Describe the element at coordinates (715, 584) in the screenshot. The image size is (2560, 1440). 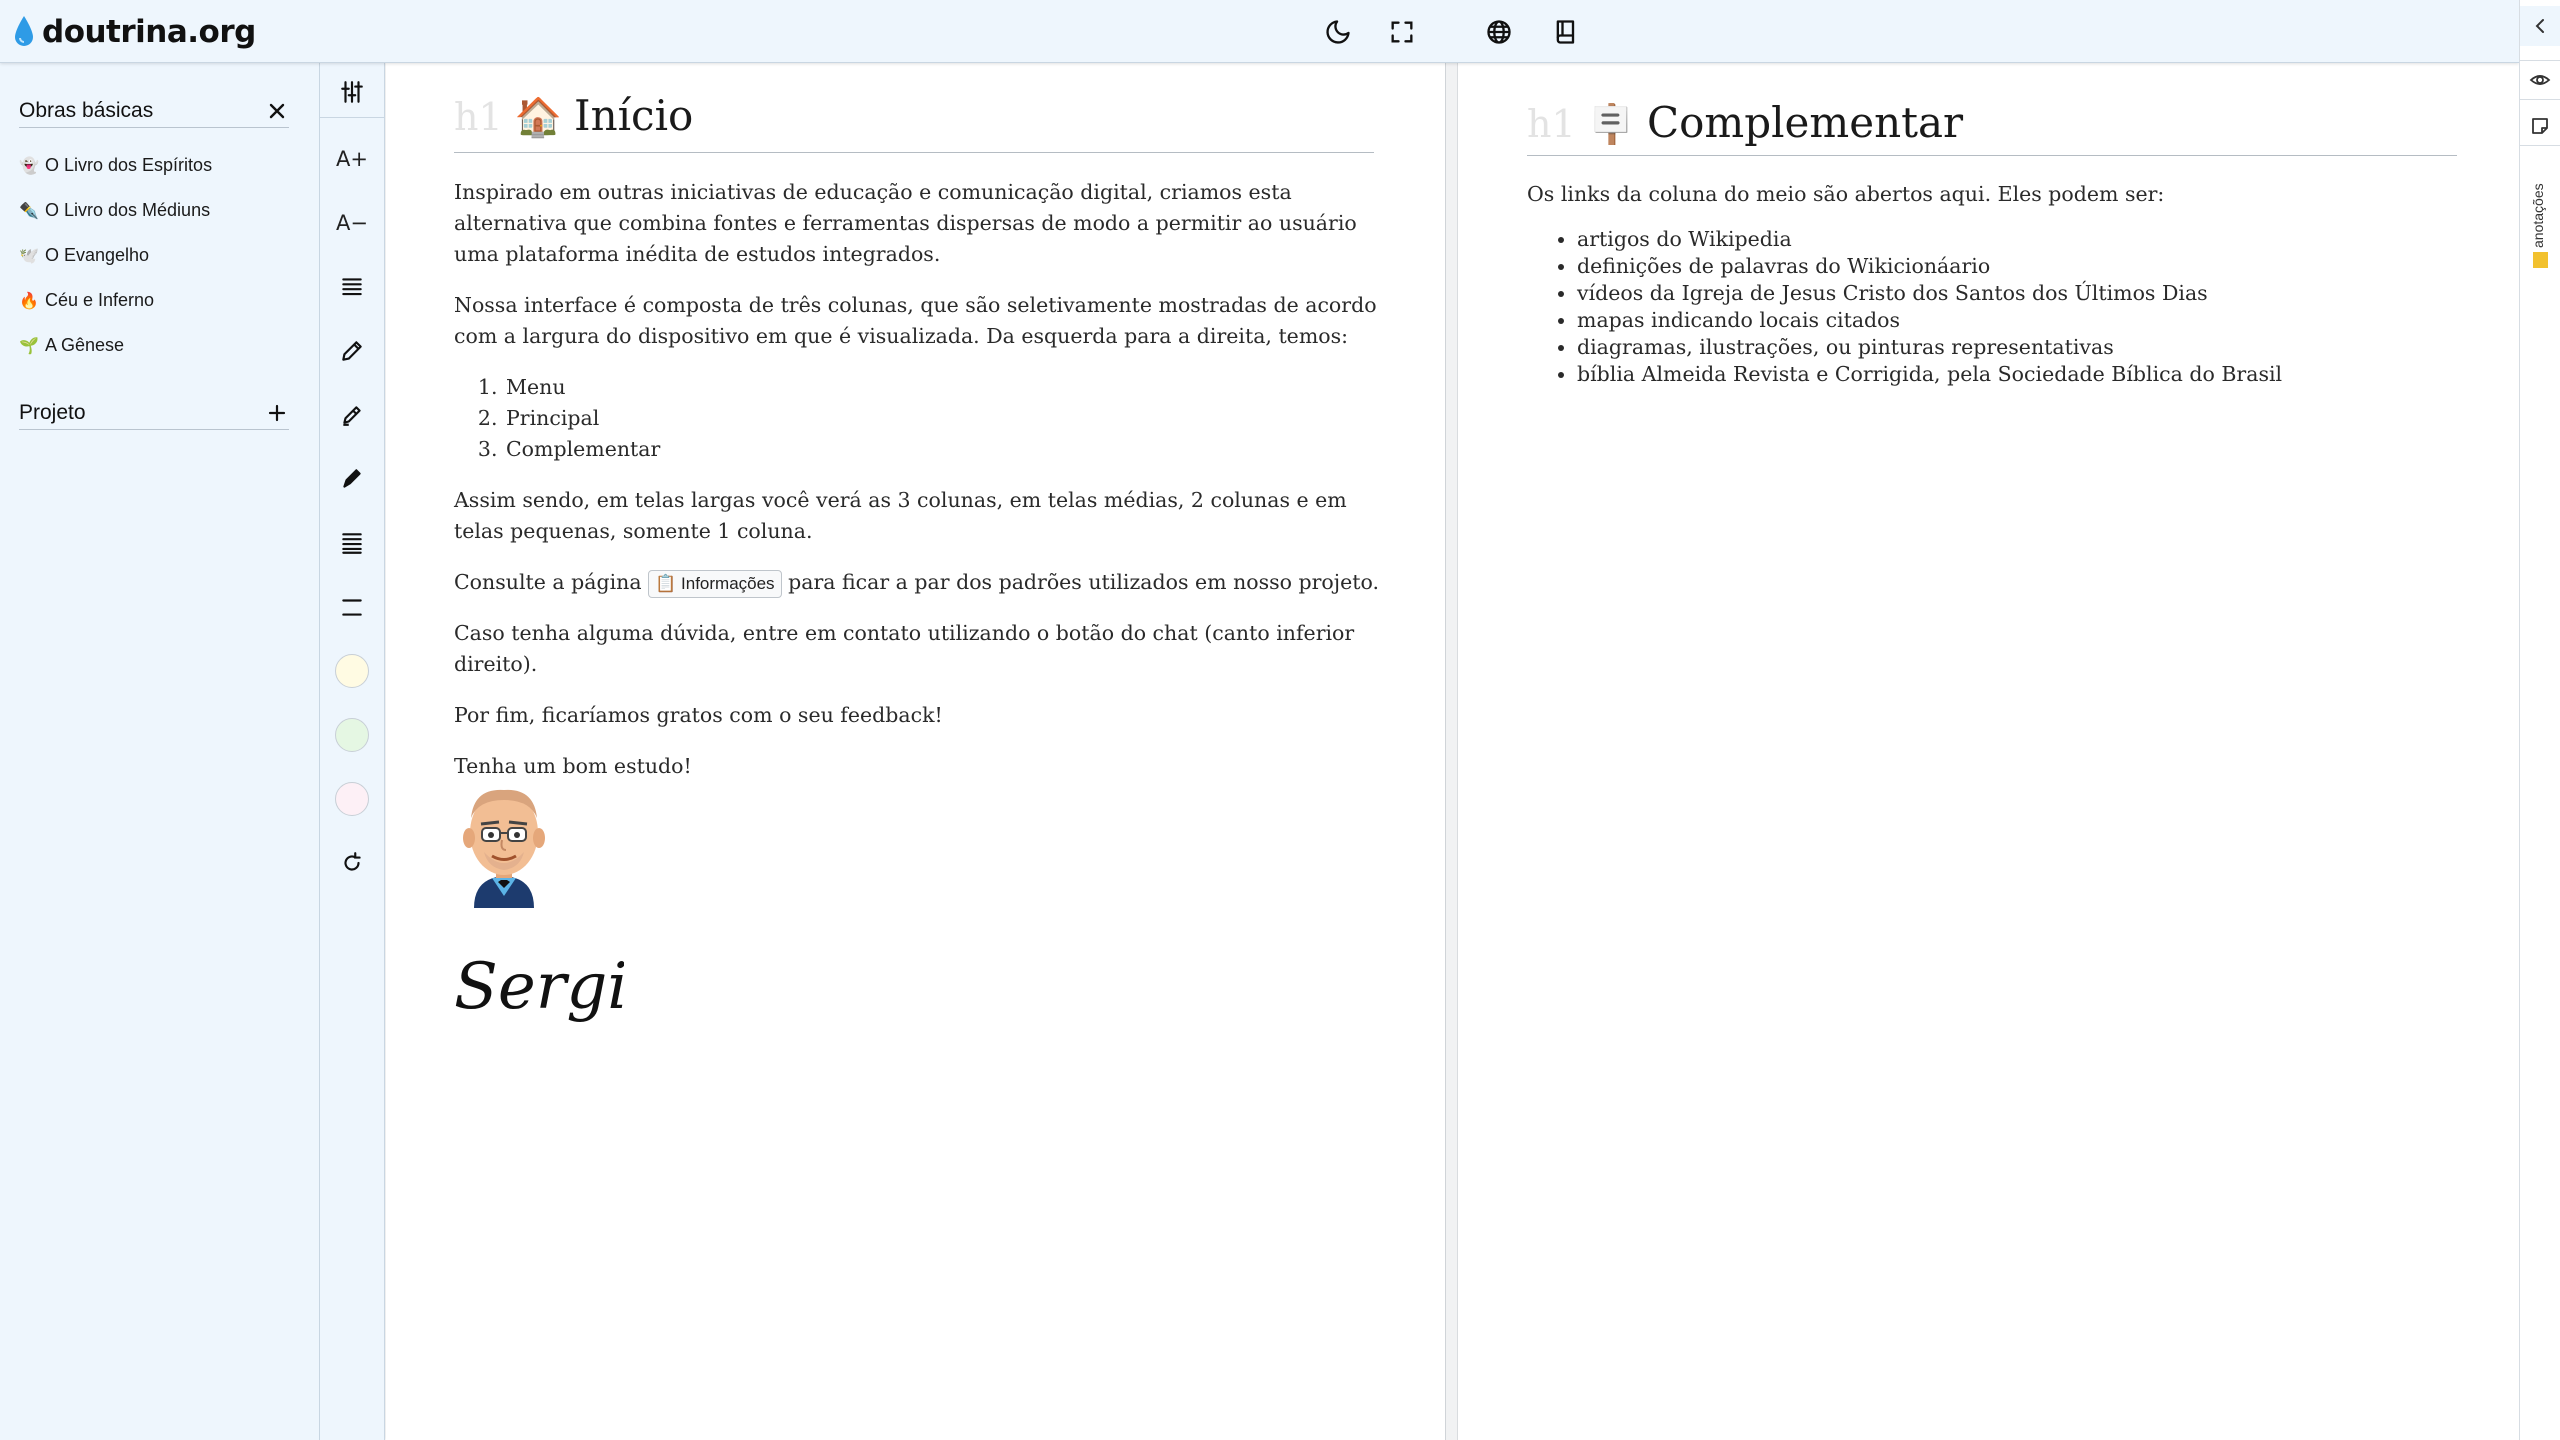
I see `informacoes-link: 📋 Informações` at that location.